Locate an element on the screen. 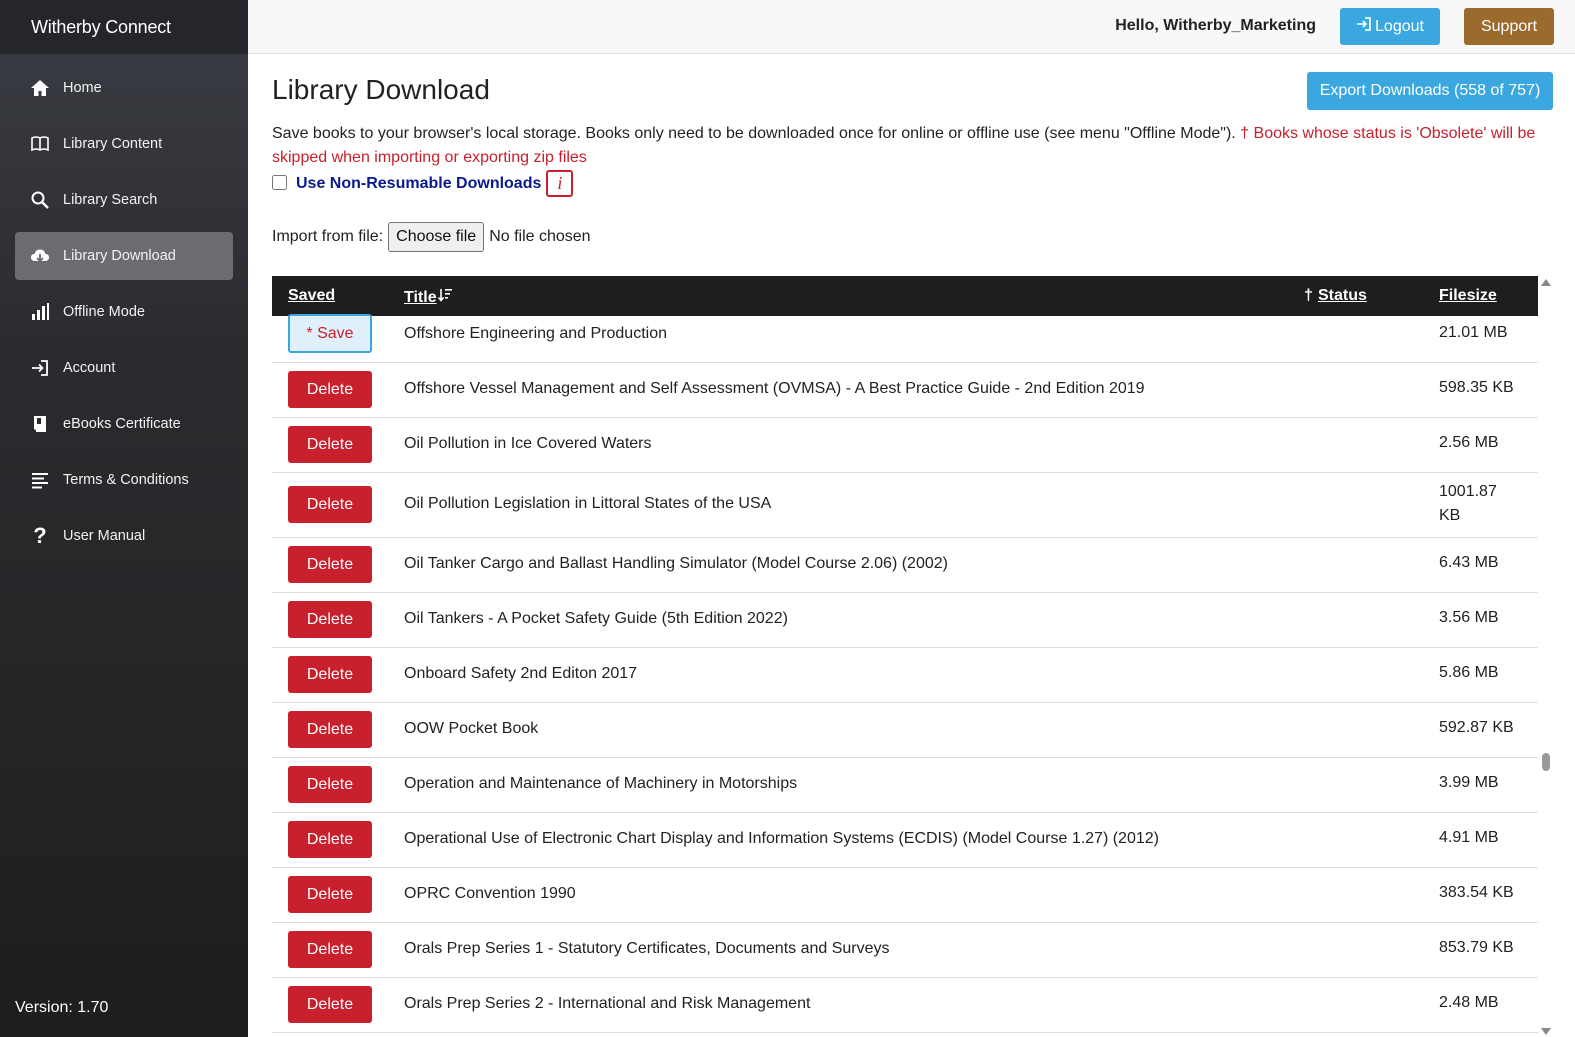 Image resolution: width=1575 pixels, height=1037 pixels. file-size: 3.56 MB is located at coordinates (1469, 617).